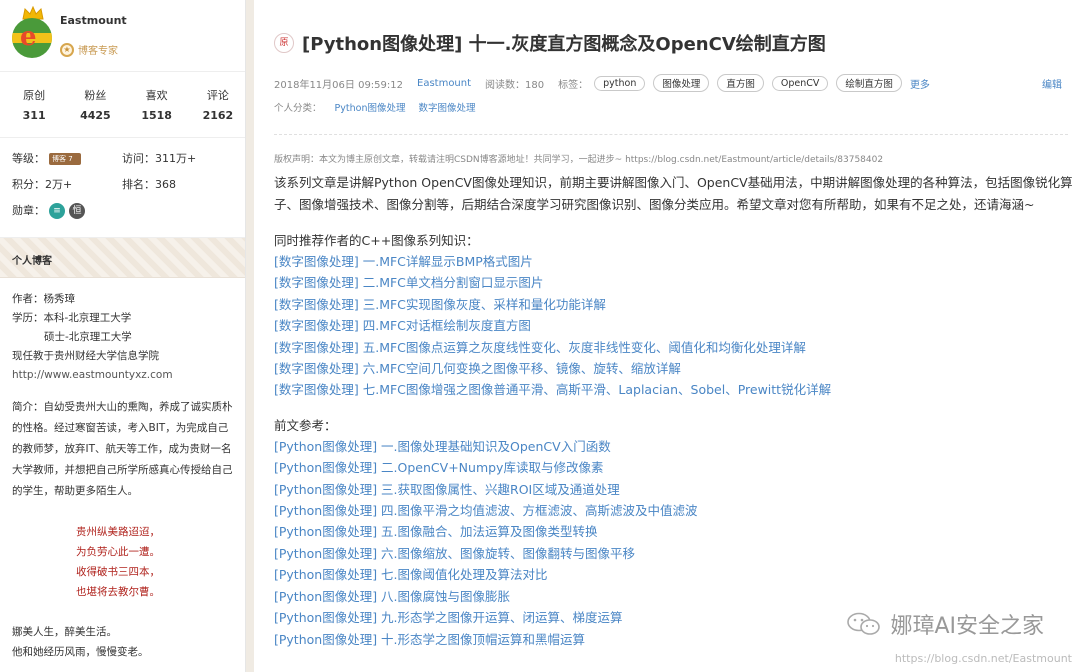 This screenshot has width=1080, height=672. What do you see at coordinates (65, 159) in the screenshot?
I see `level-badge-icon: 博客 7` at bounding box center [65, 159].